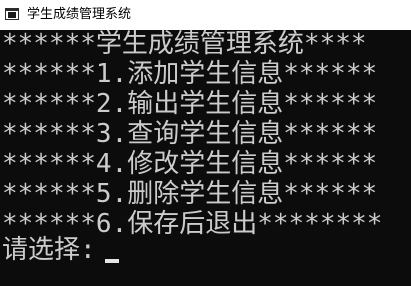  I want to click on menu-item-add-student: ******1.添加学生信息******, so click(190, 74).